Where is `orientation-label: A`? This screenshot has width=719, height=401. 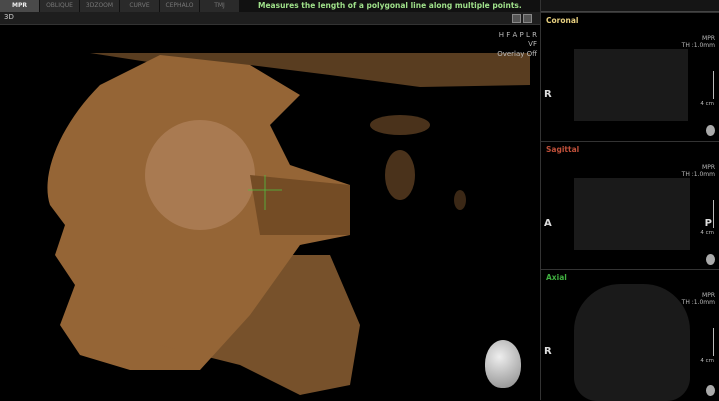 orientation-label: A is located at coordinates (548, 223).